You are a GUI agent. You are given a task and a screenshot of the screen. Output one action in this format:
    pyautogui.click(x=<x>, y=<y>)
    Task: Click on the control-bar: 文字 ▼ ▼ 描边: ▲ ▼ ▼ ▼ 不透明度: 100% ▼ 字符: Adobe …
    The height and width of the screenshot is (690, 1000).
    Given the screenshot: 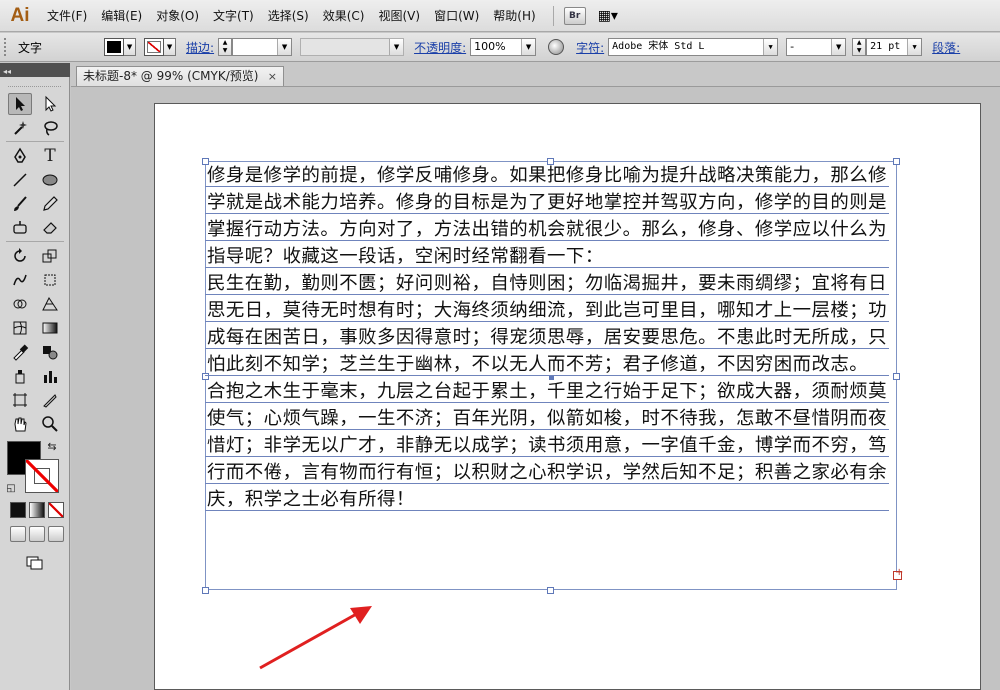 What is the action you would take?
    pyautogui.click(x=500, y=47)
    